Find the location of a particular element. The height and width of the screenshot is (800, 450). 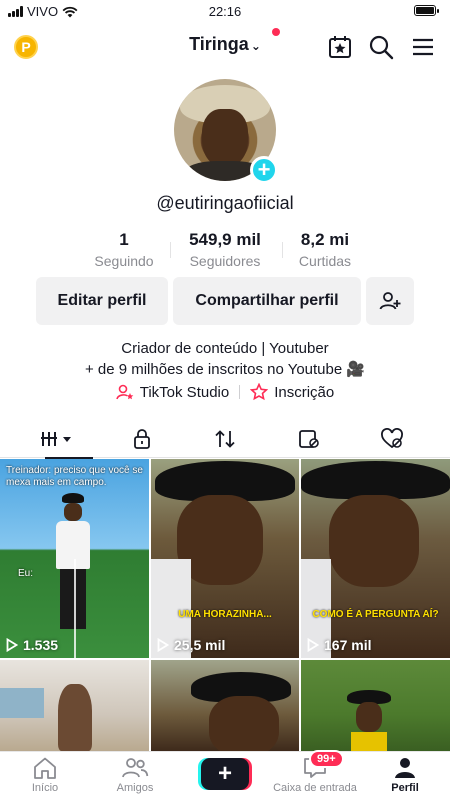

person-shape is located at coordinates (75, 717).